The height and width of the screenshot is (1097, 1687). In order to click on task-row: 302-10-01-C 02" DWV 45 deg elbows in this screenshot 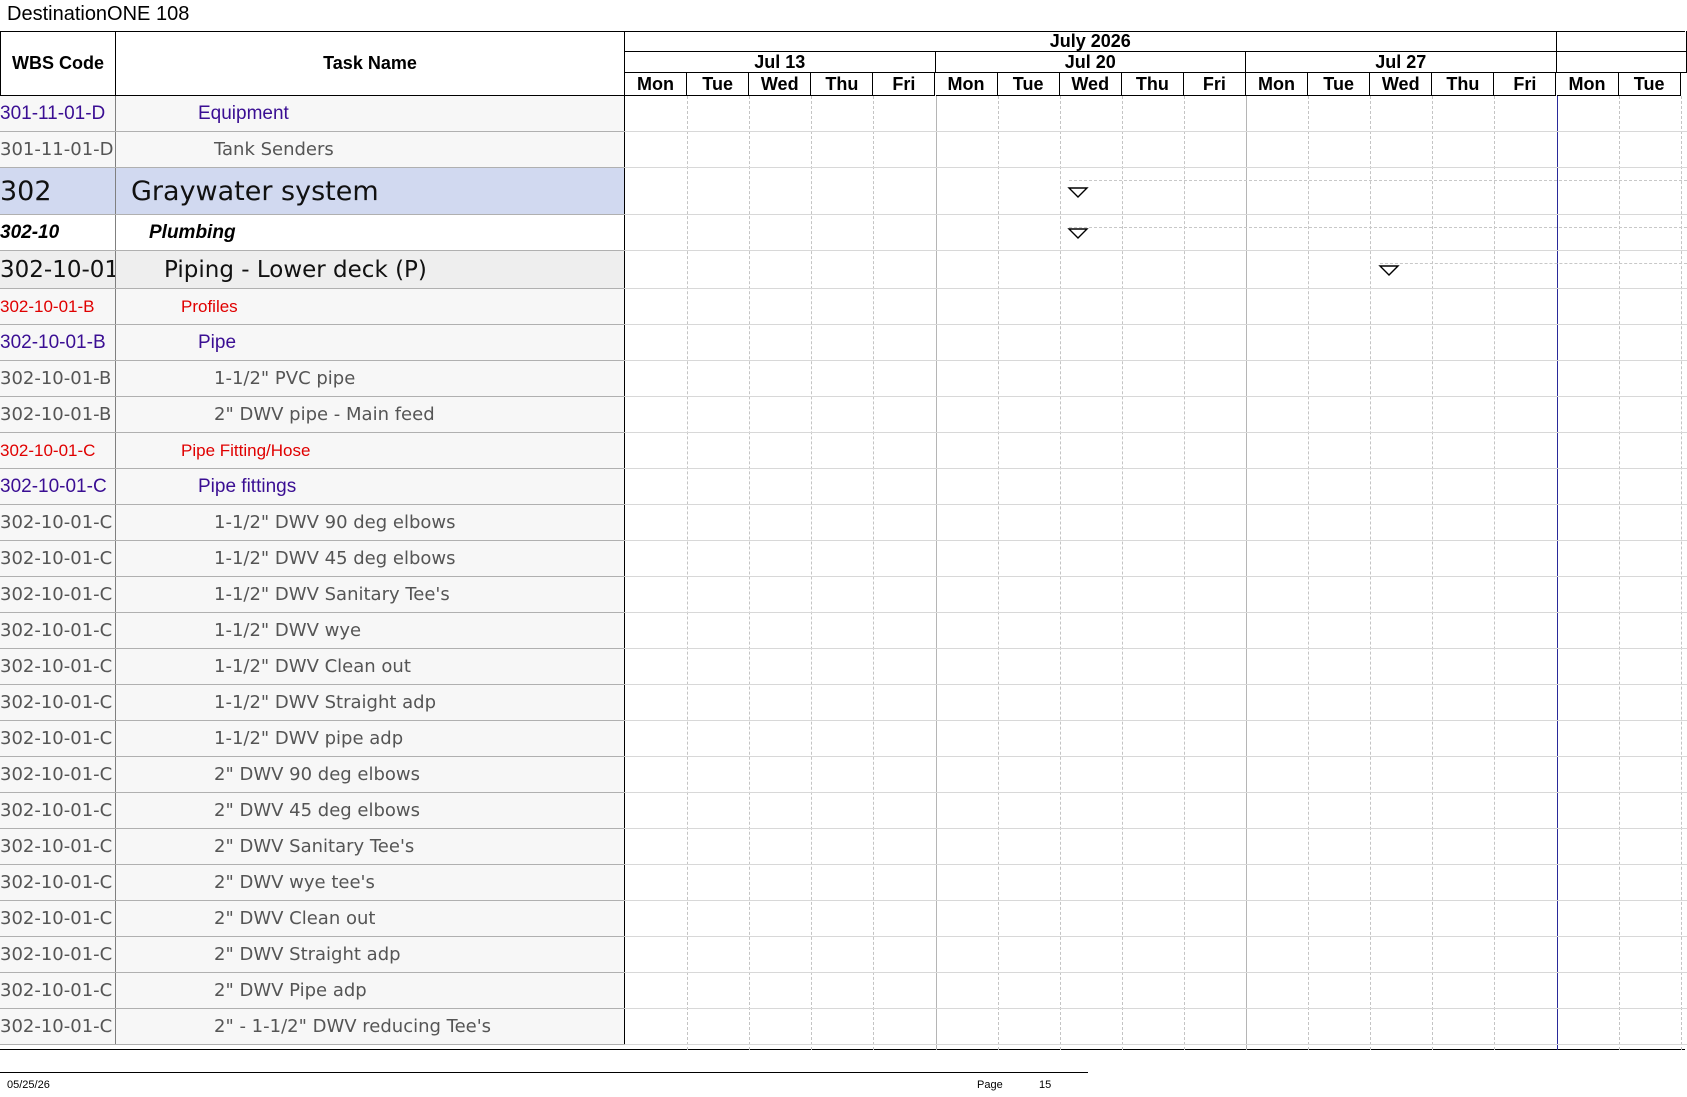, I will do `click(312, 811)`.